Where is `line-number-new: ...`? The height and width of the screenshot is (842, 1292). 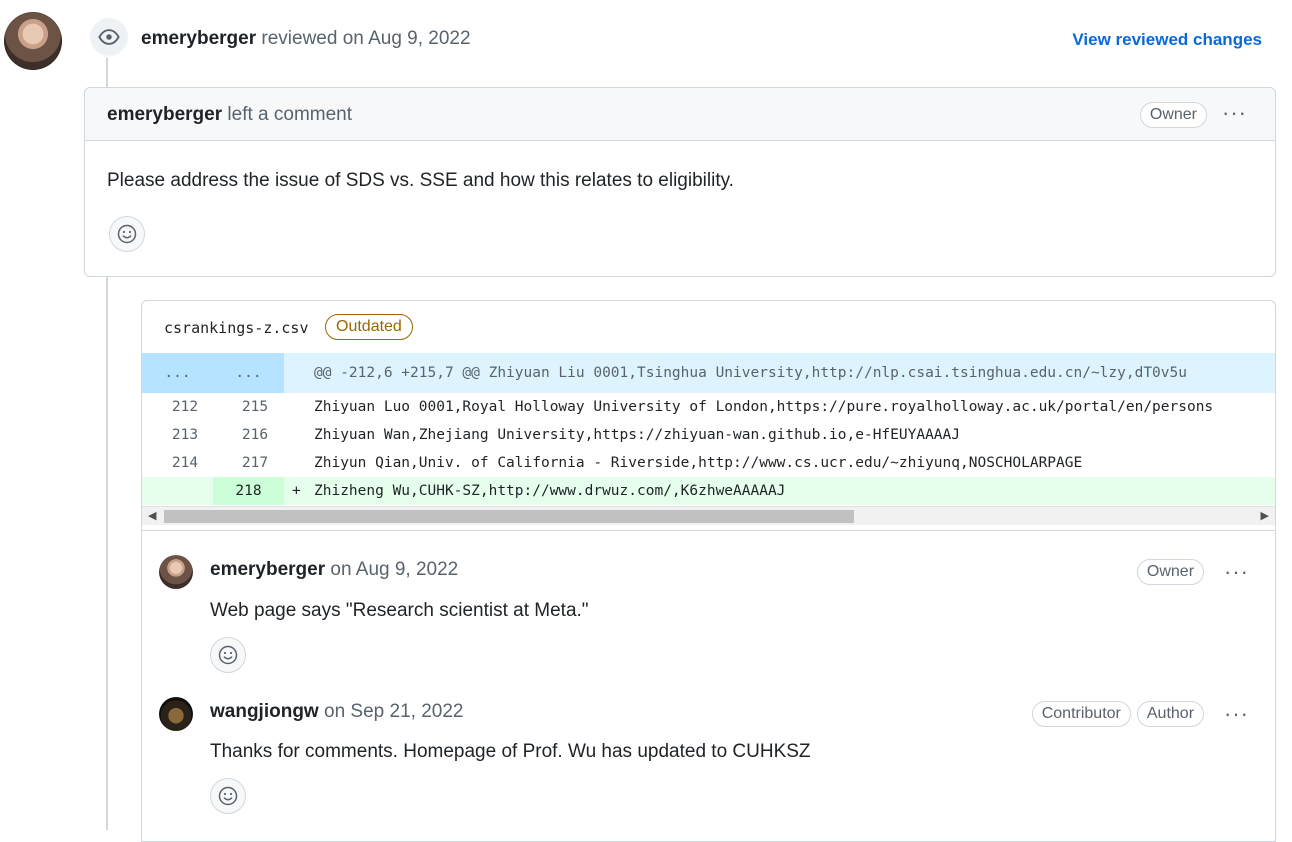
line-number-new: ... is located at coordinates (248, 373).